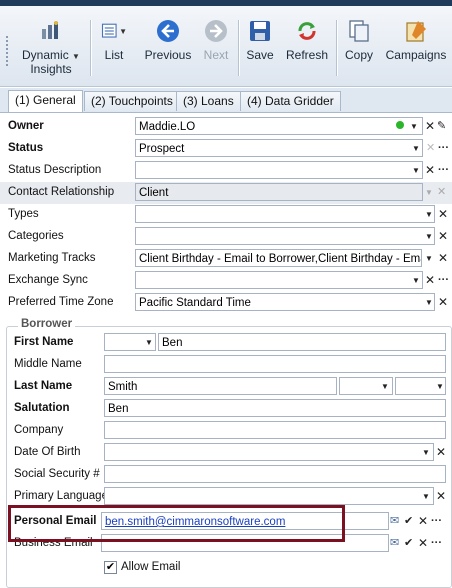 Image resolution: width=452 pixels, height=588 pixels. I want to click on date-of-birth-clear-icon: ✕, so click(441, 452).